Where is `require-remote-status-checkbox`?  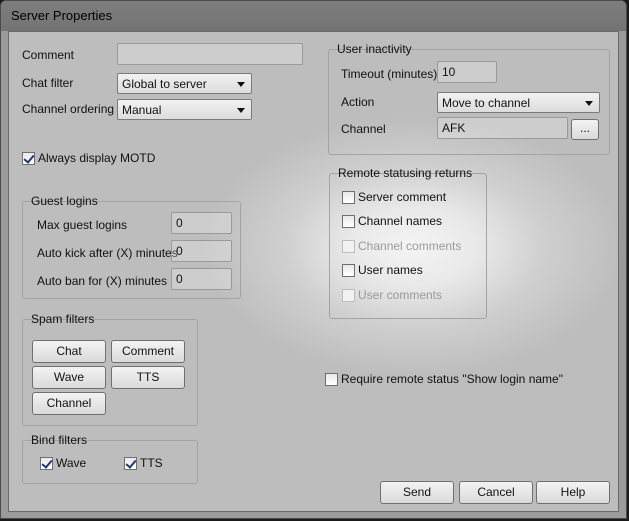
require-remote-status-checkbox is located at coordinates (331, 379).